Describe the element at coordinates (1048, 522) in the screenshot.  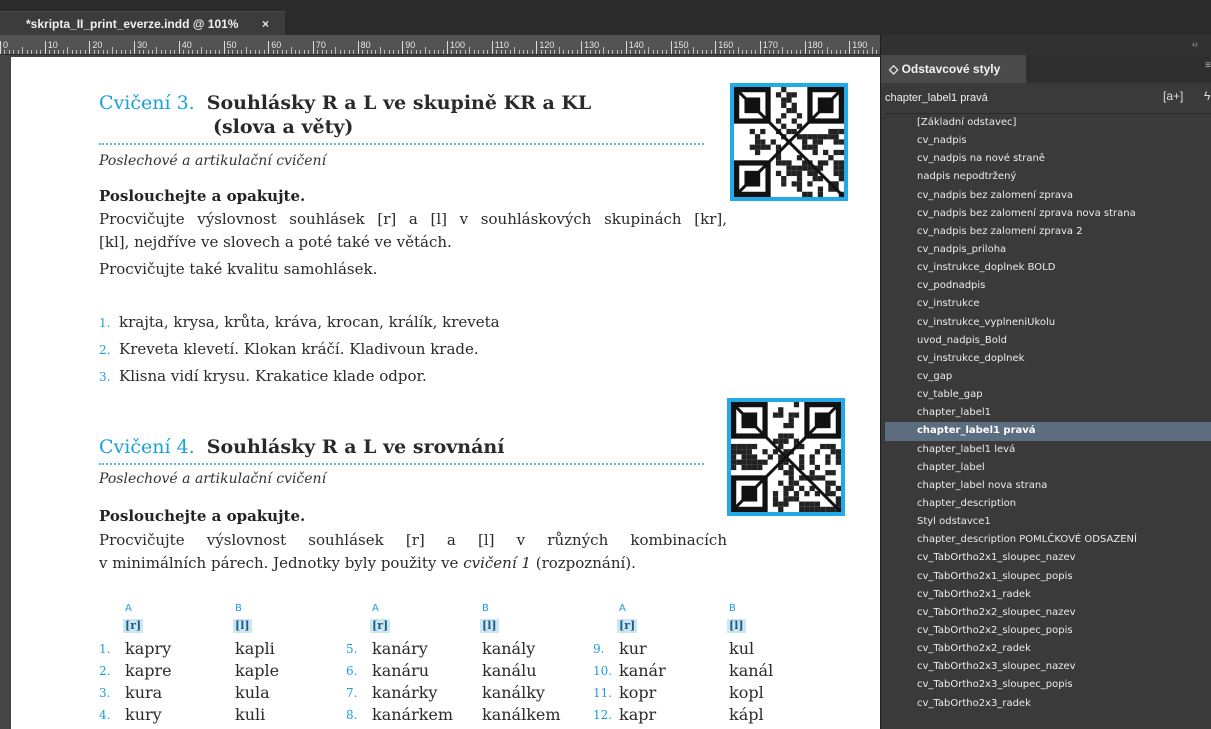
I see `style-item: Styl odstavce1` at that location.